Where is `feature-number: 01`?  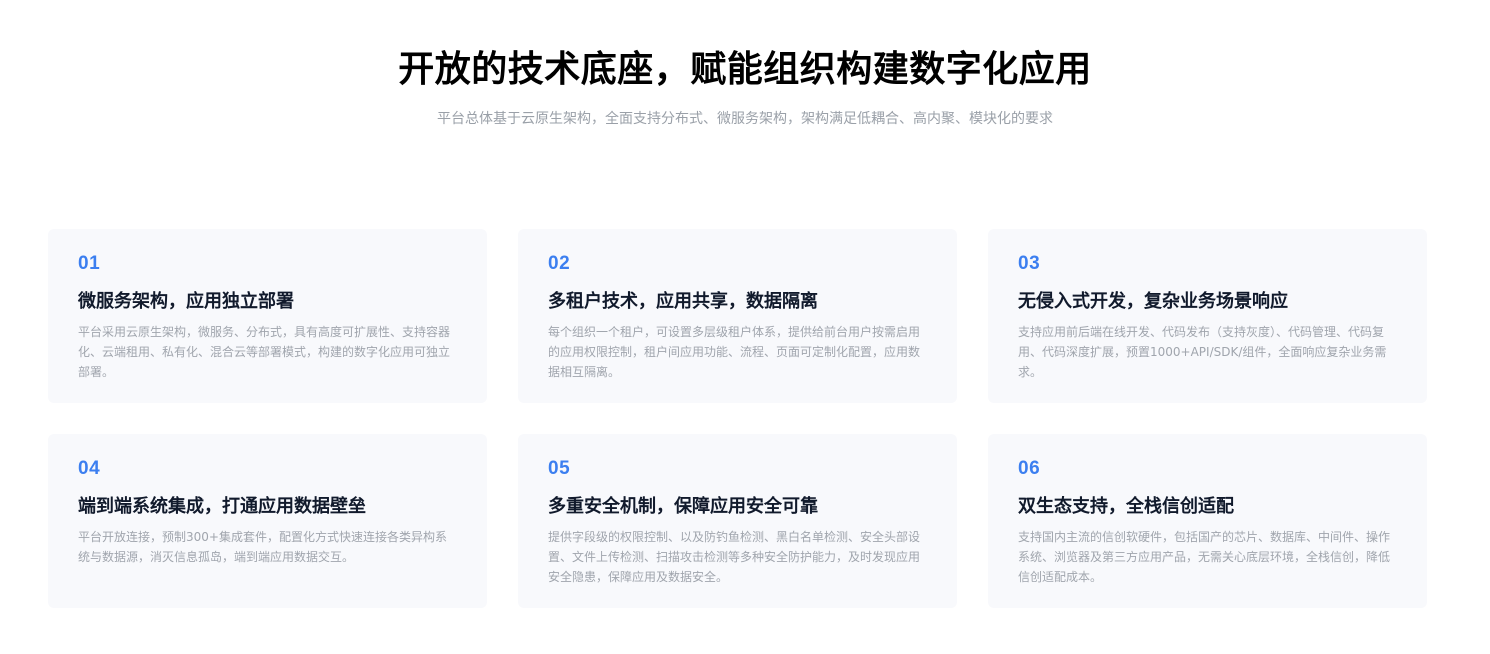 feature-number: 01 is located at coordinates (89, 263).